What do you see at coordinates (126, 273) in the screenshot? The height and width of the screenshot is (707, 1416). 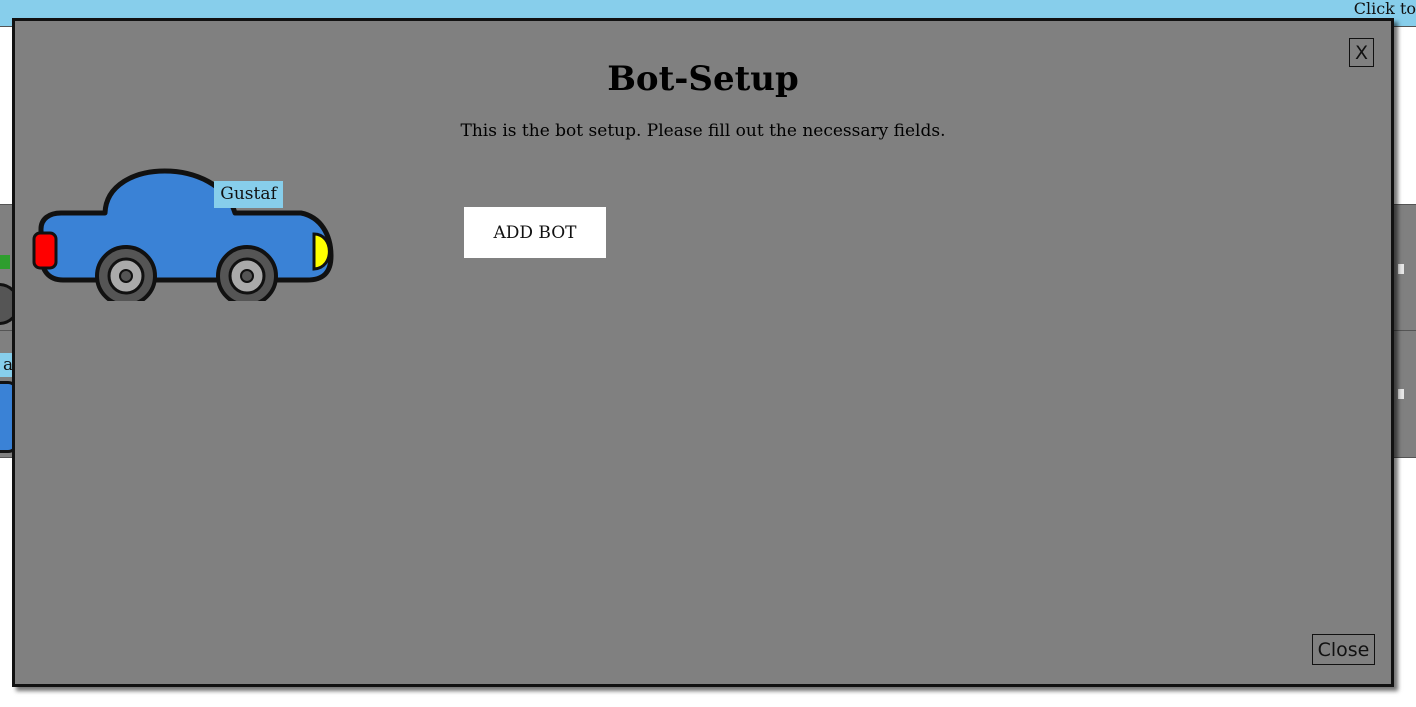 I see `rear-wheel` at bounding box center [126, 273].